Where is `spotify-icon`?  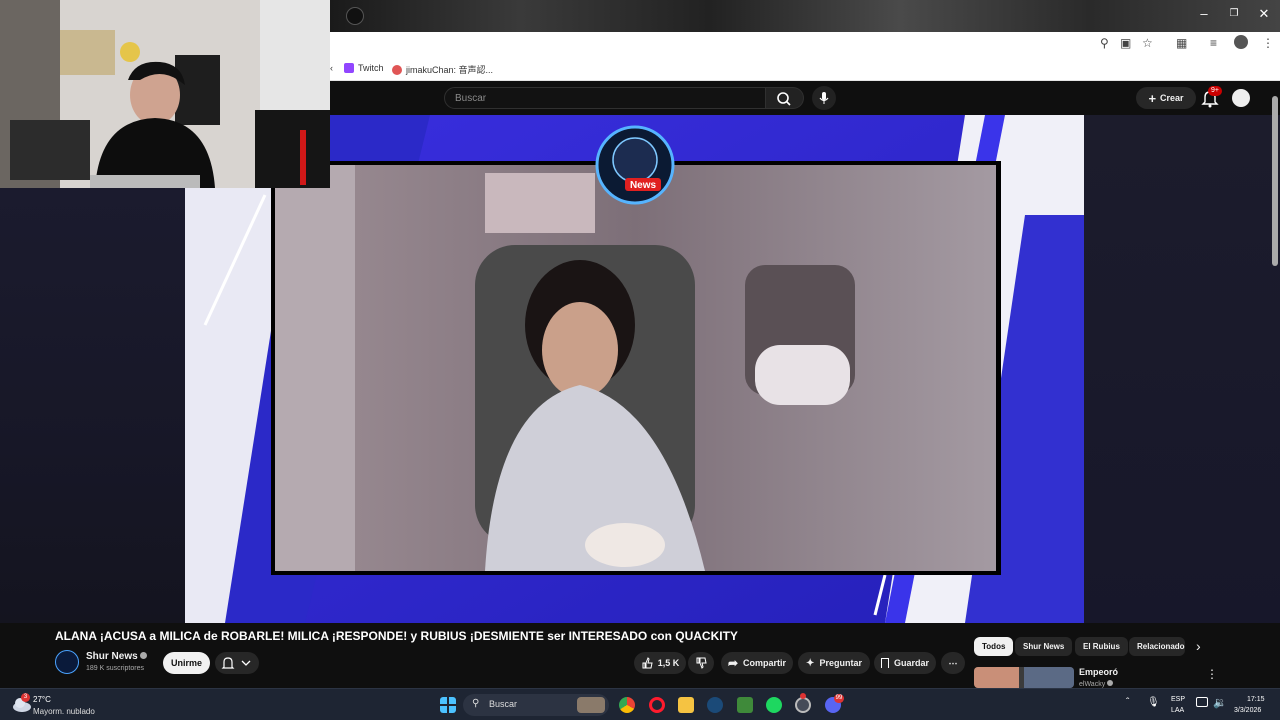 spotify-icon is located at coordinates (774, 705).